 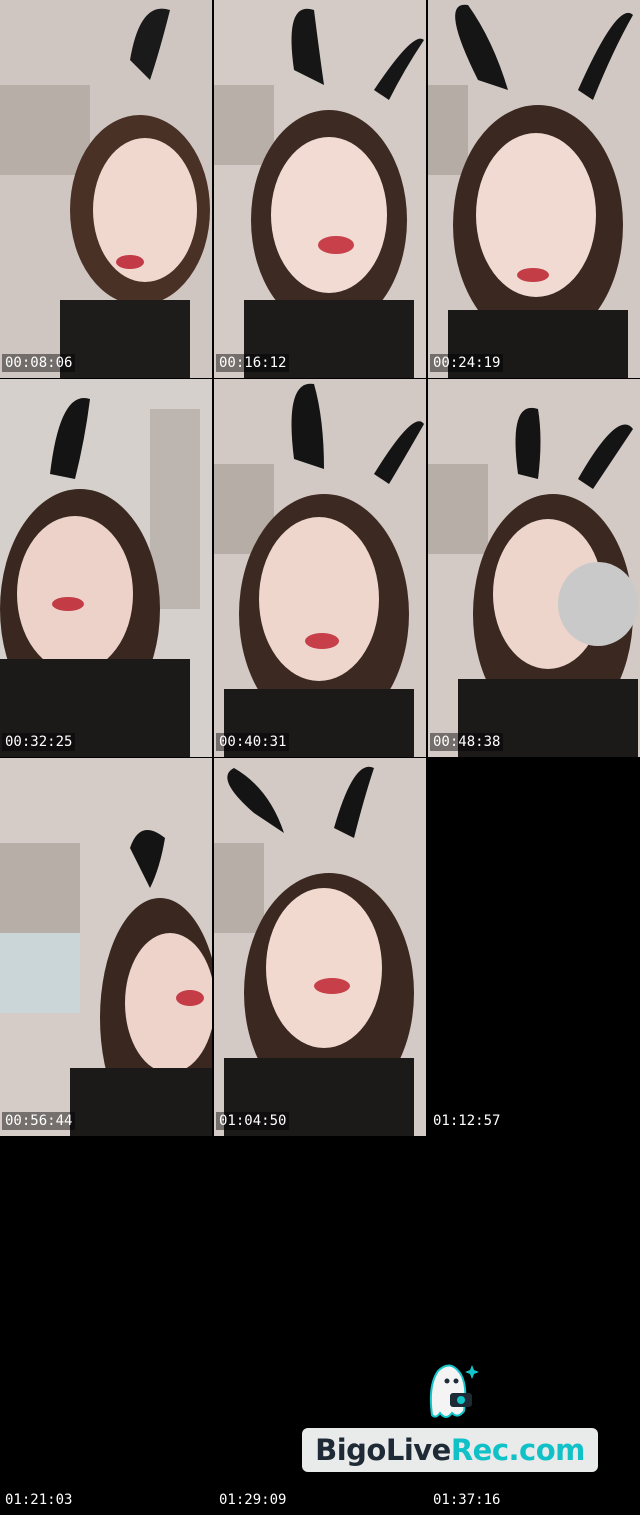 I want to click on timestamp-label: 01:37:16, so click(x=467, y=1500).